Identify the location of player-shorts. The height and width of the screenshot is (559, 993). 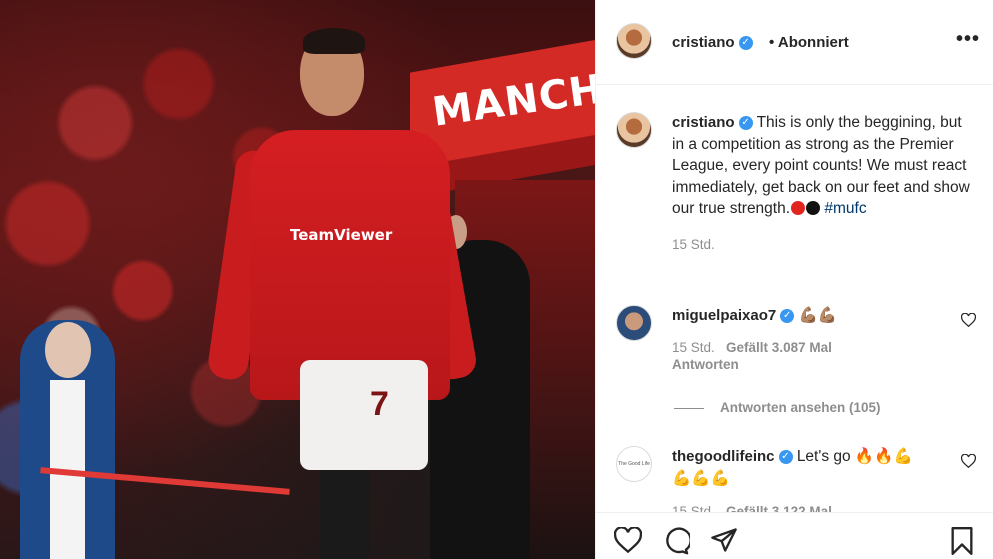
(364, 415).